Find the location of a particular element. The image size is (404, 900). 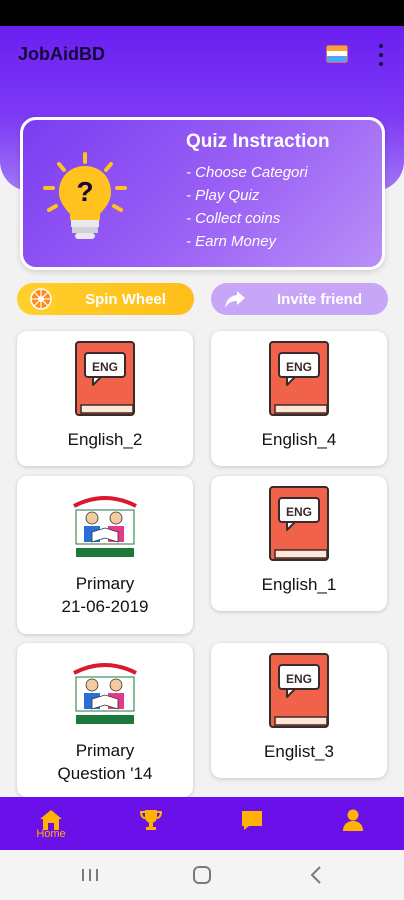

nav-profile is located at coordinates (353, 823).